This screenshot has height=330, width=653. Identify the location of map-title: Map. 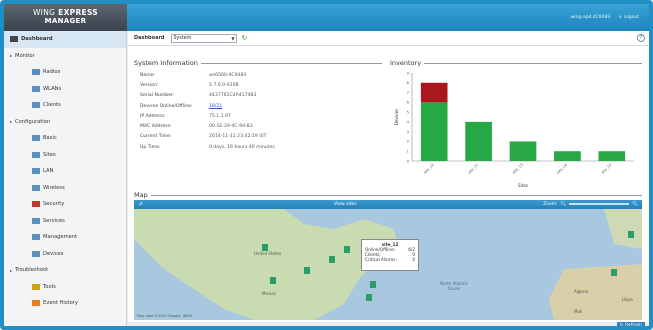
(388, 195).